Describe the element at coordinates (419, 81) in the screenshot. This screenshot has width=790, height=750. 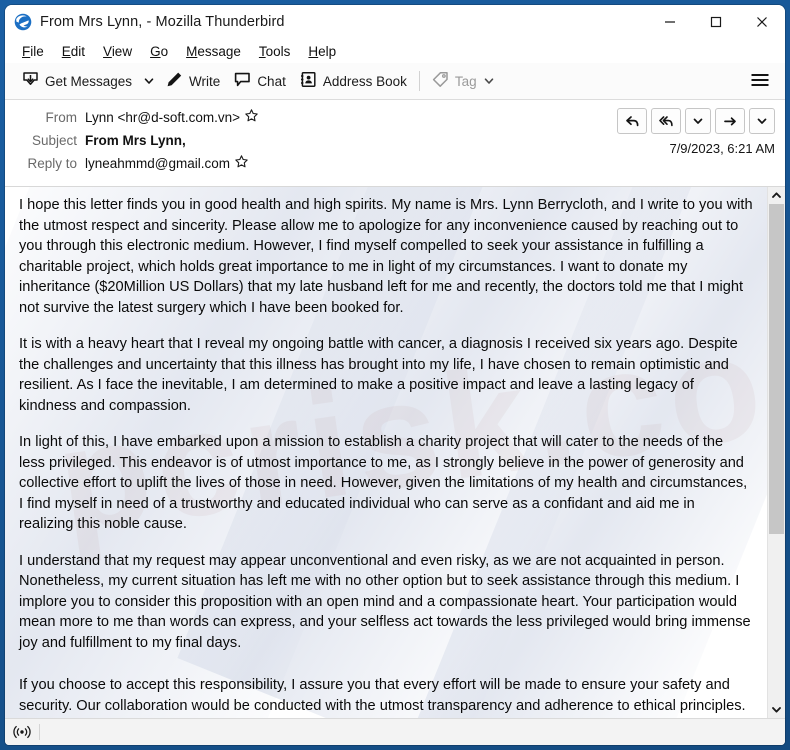
I see `toolbar-separator` at that location.